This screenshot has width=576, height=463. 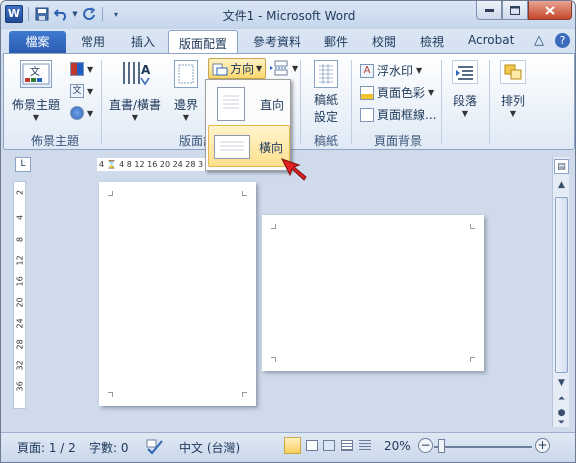 What do you see at coordinates (561, 423) in the screenshot?
I see `next-page-button: ⏷` at bounding box center [561, 423].